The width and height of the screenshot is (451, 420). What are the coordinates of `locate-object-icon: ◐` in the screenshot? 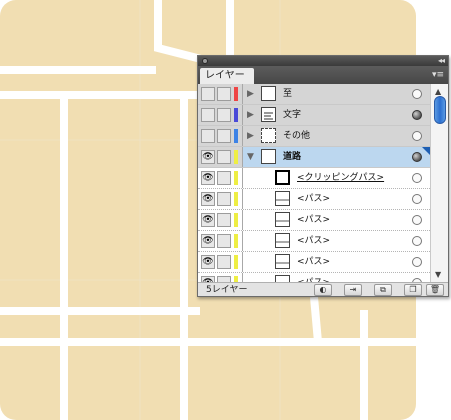 It's located at (323, 289).